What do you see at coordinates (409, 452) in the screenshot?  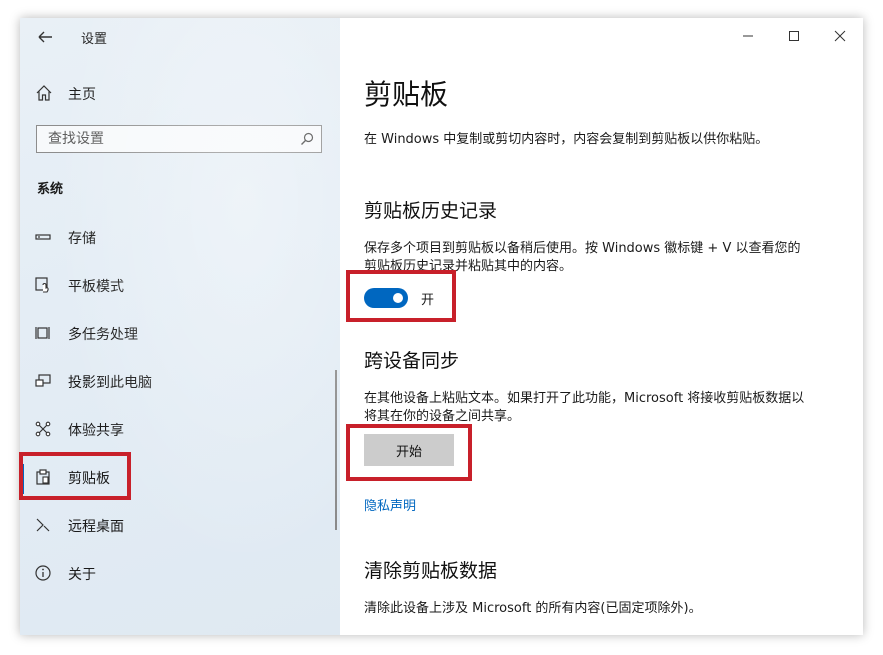 I see `highlight-box-sync-button` at bounding box center [409, 452].